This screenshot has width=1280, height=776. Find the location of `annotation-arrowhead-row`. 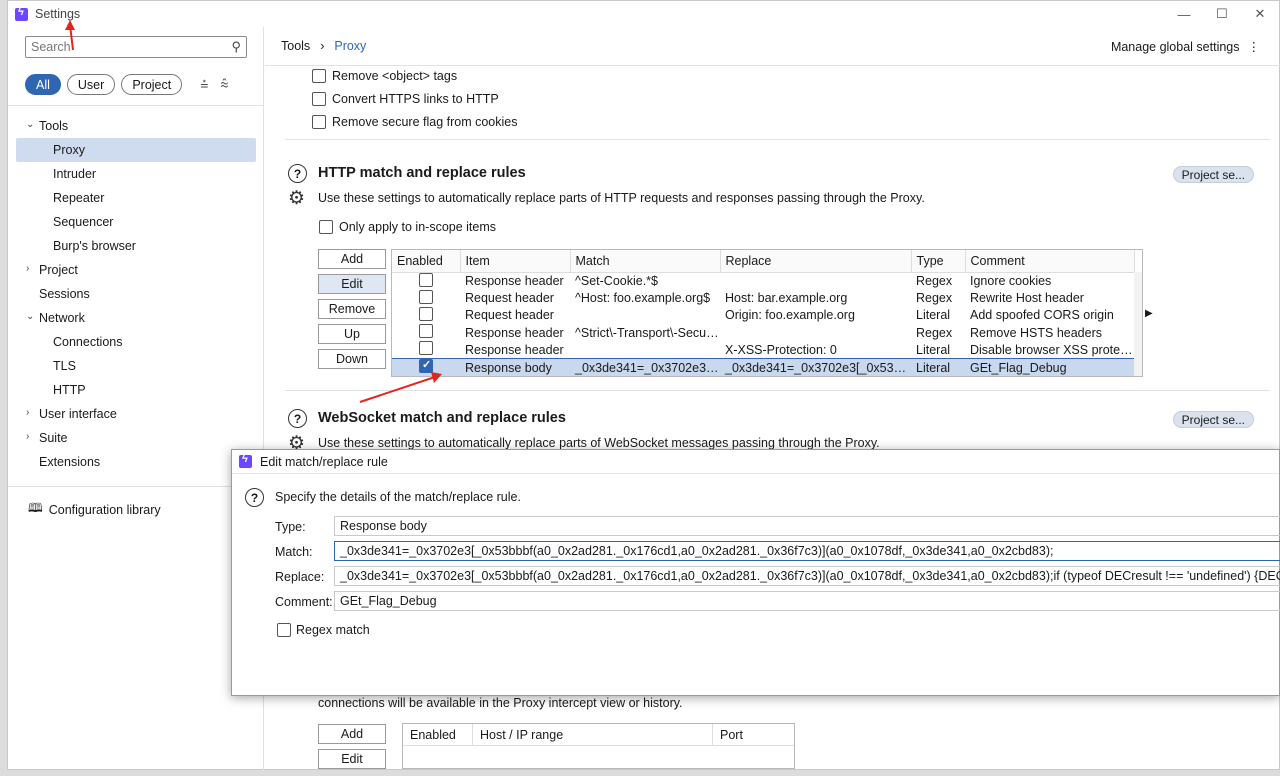

annotation-arrowhead-row is located at coordinates (436, 377).